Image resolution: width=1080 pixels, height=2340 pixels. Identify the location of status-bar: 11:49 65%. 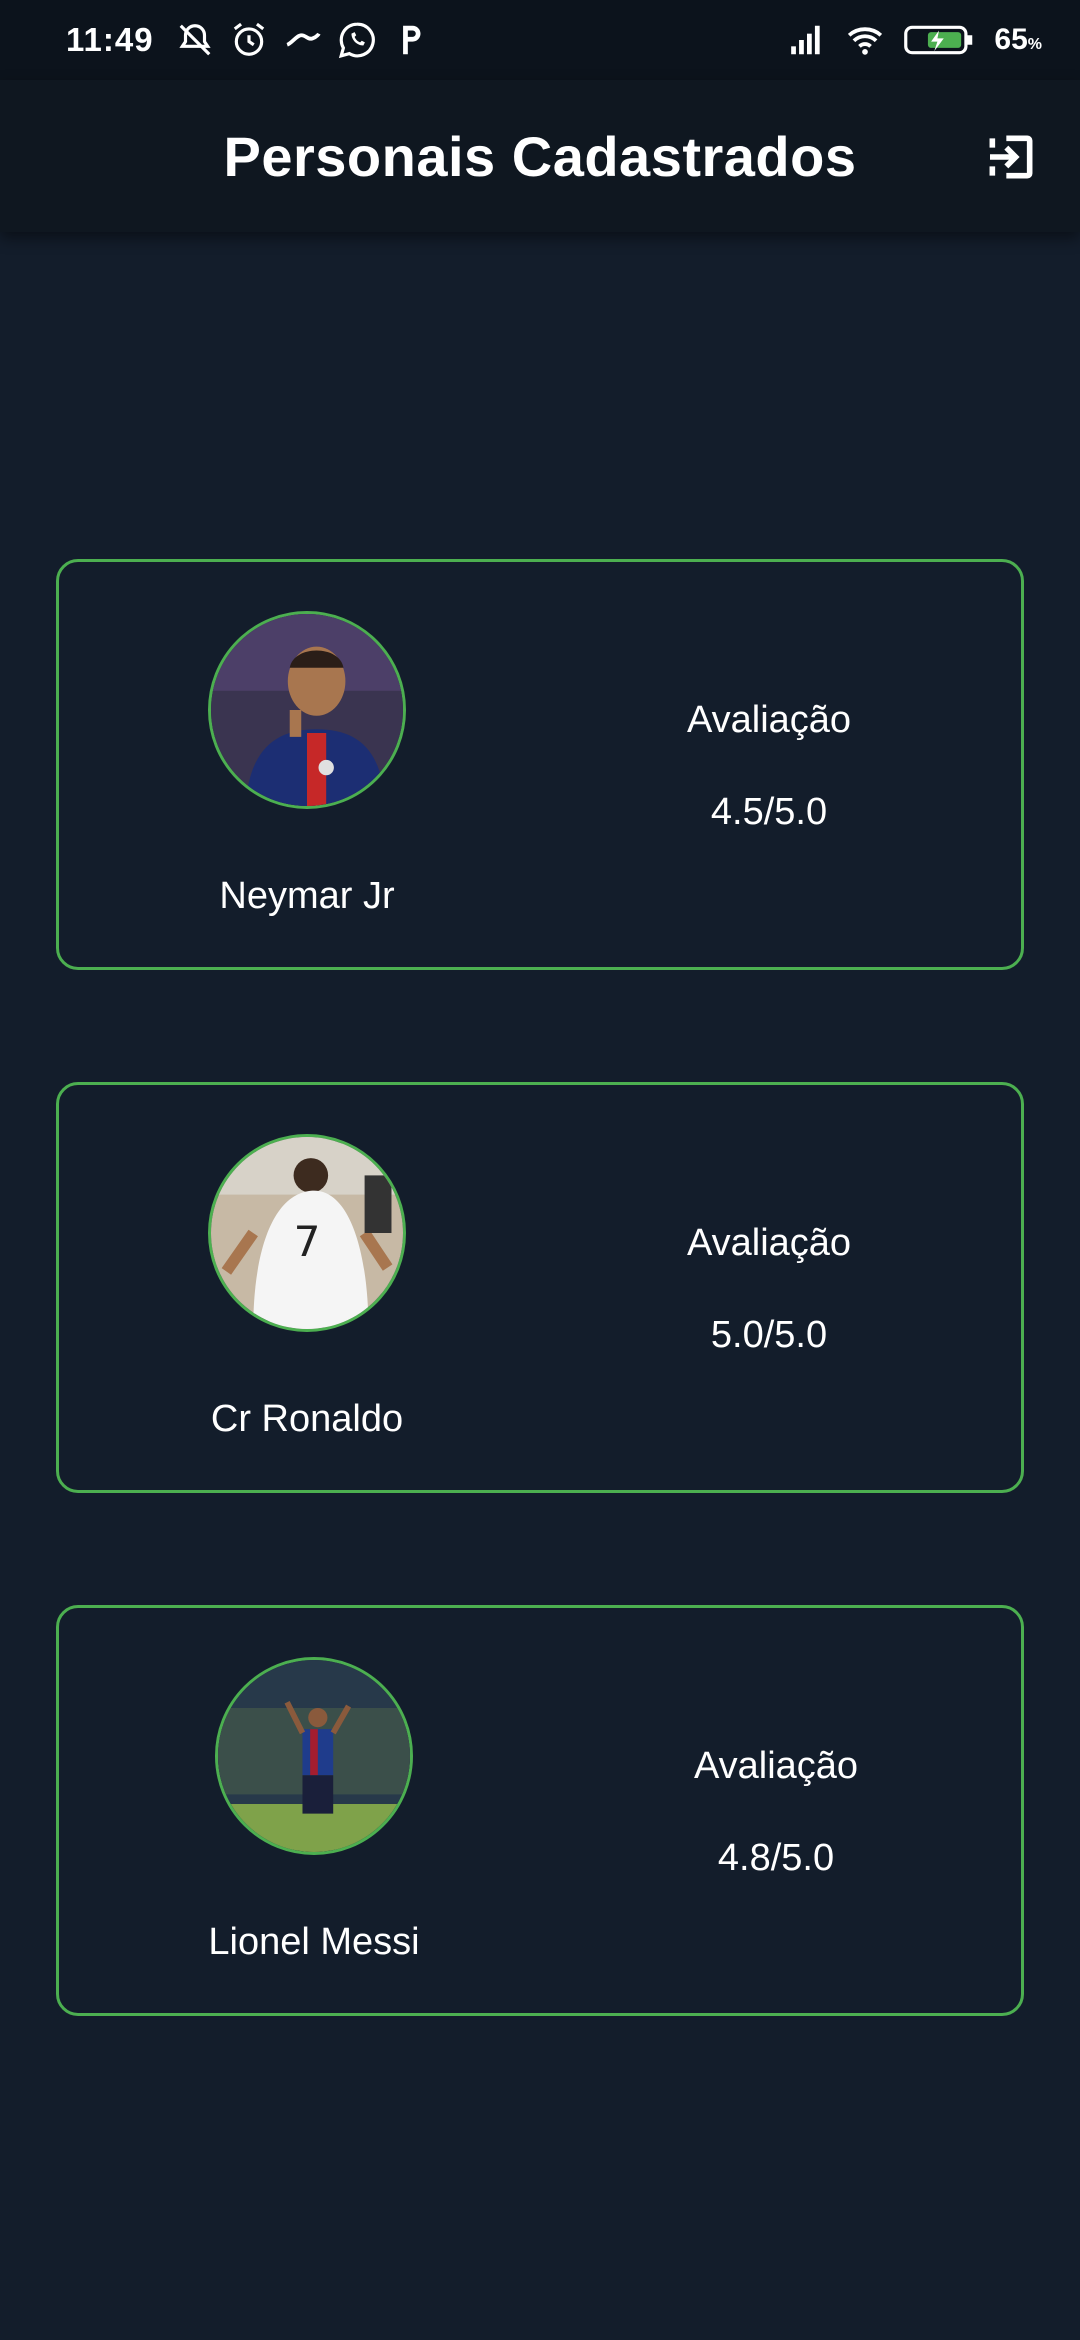
(540, 40).